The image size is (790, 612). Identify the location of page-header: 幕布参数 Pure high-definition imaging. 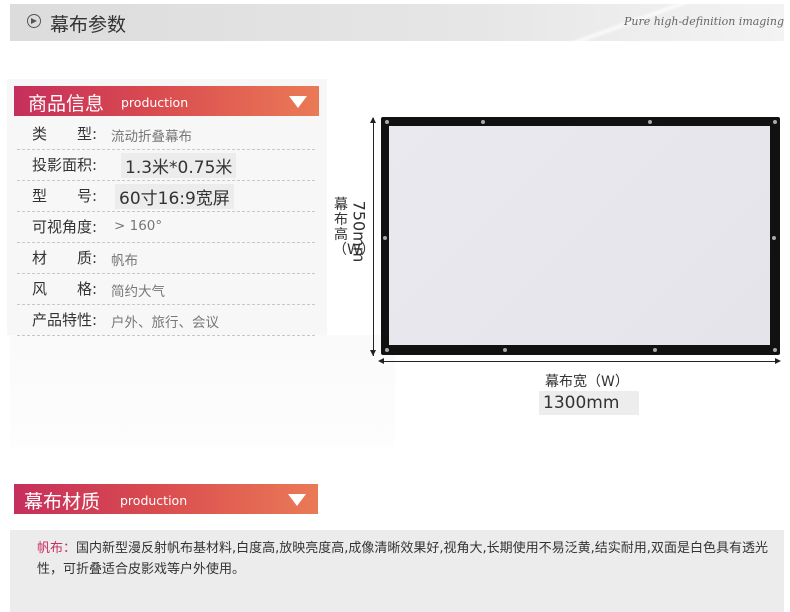
(397, 22).